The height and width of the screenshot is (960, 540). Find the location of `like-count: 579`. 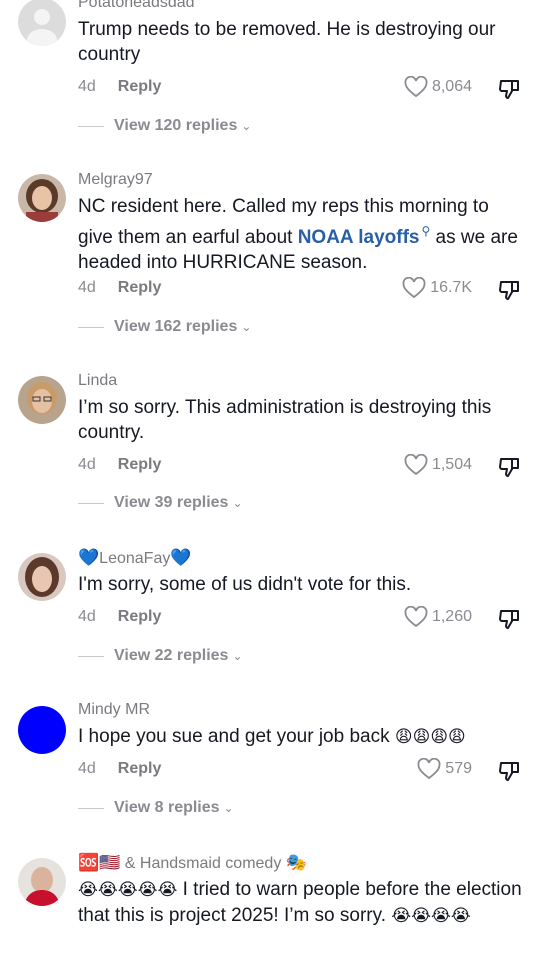

like-count: 579 is located at coordinates (458, 768).